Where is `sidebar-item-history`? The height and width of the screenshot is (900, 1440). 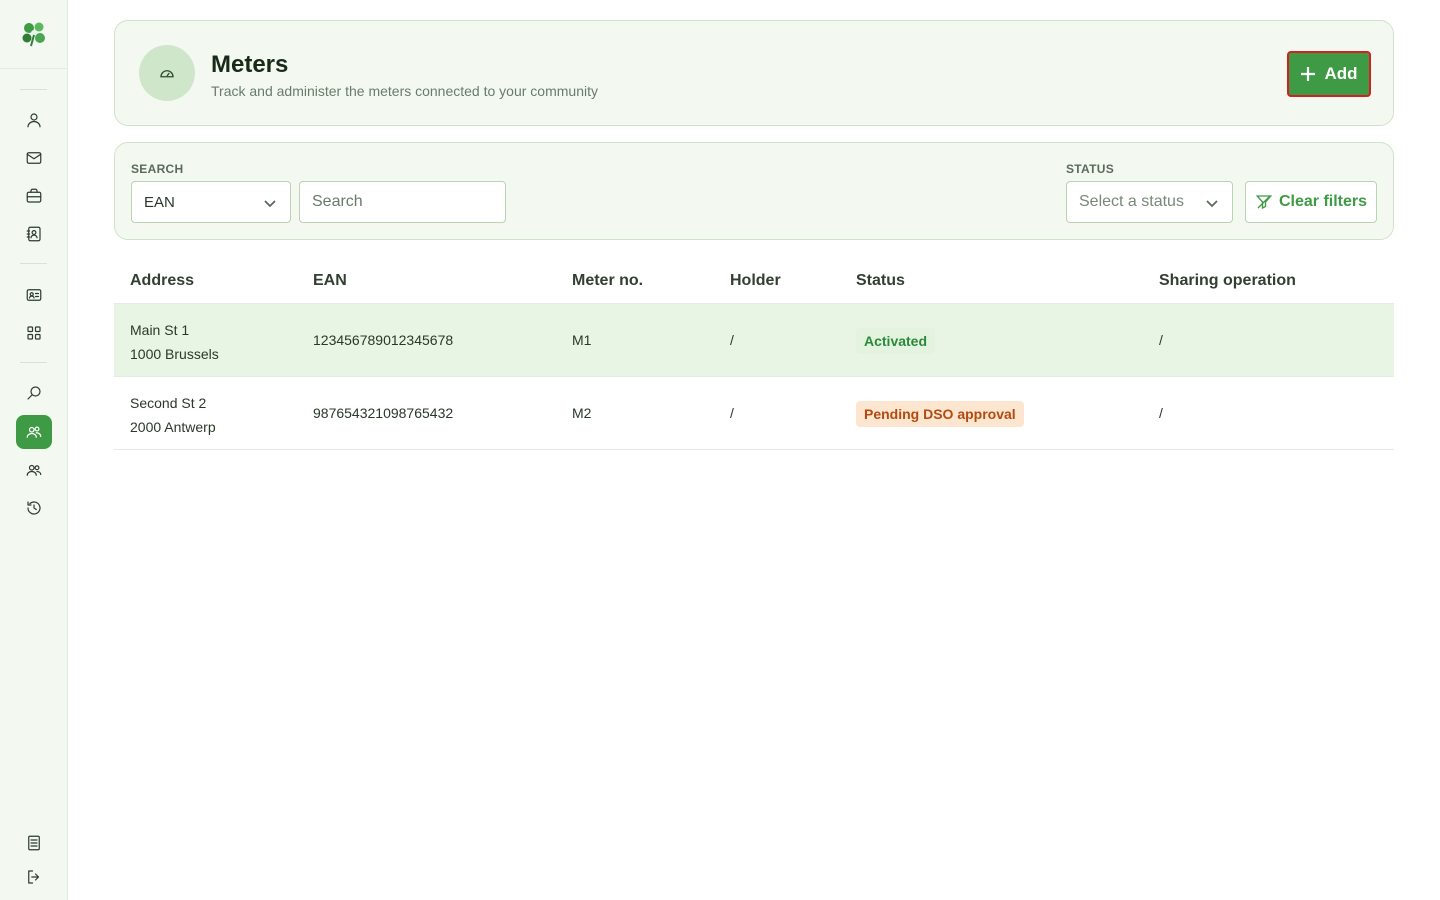
sidebar-item-history is located at coordinates (34, 508).